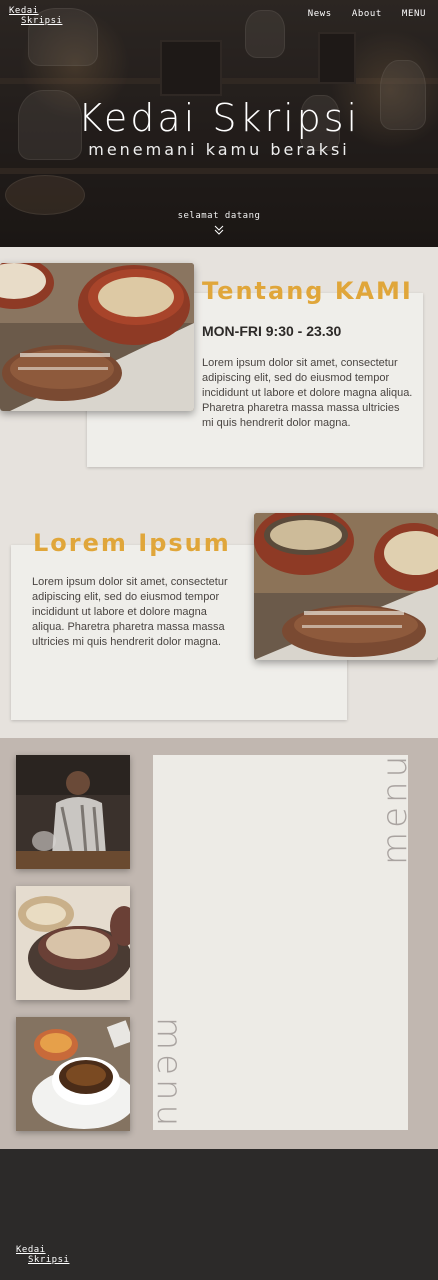 The width and height of the screenshot is (438, 1280). Describe the element at coordinates (414, 14) in the screenshot. I see `nav-menu: MENU` at that location.